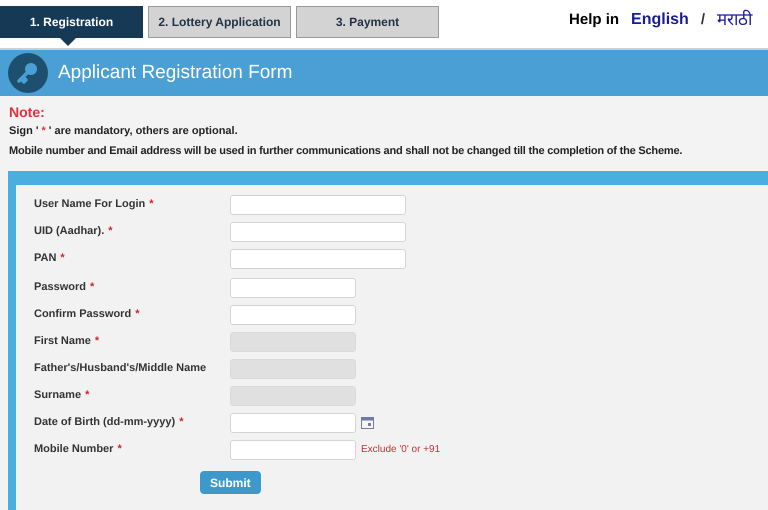 The image size is (768, 510). What do you see at coordinates (65, 288) in the screenshot?
I see `field-label: Password *` at bounding box center [65, 288].